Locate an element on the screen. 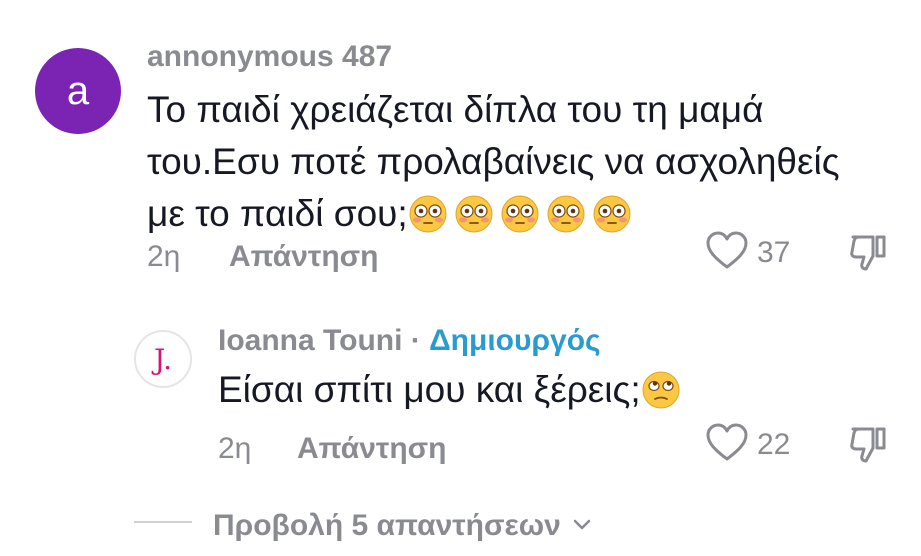 Image resolution: width=921 pixels, height=556 pixels. view-replies-label: Προβολή 5 απαντήσεων is located at coordinates (387, 525).